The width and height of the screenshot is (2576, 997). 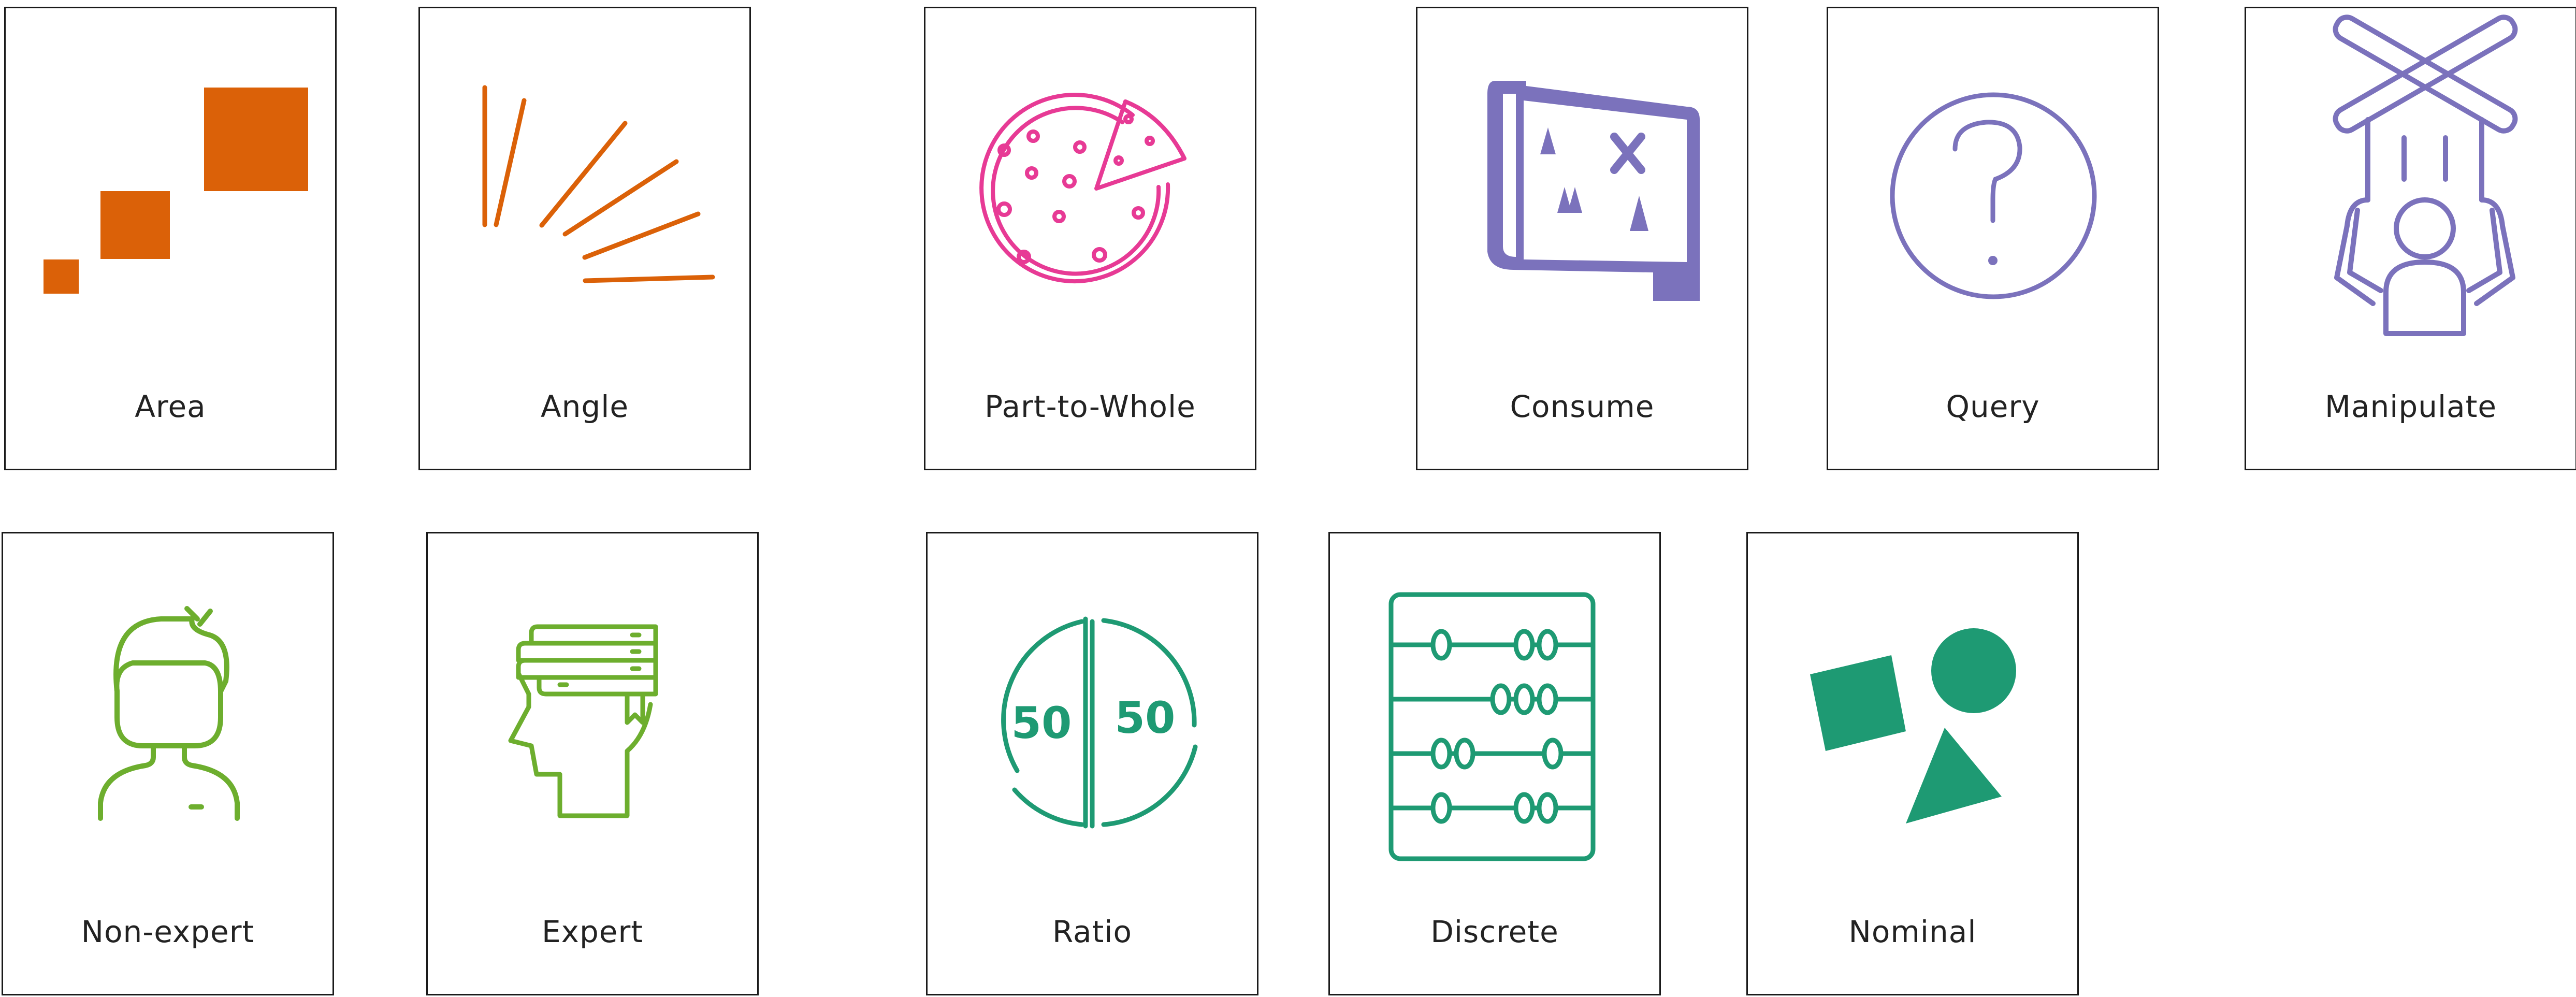 I want to click on card-discrete: Discrete, so click(x=1494, y=763).